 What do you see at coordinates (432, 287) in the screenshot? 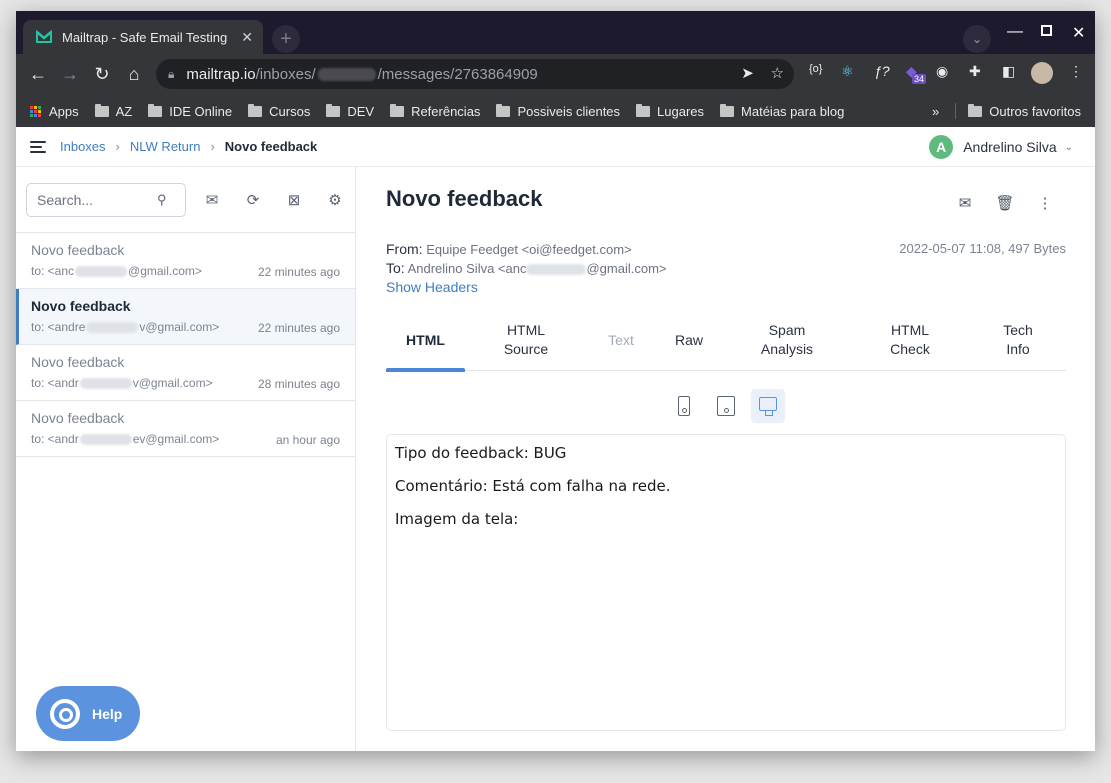
I see `show-headers-link: Show Headers` at bounding box center [432, 287].